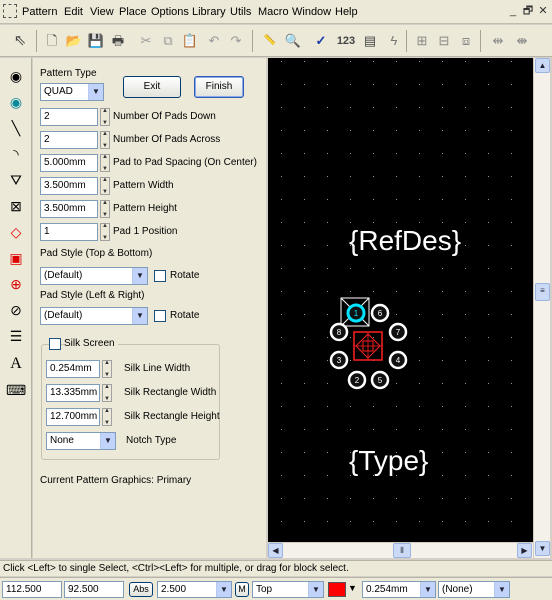 The image size is (552, 600). What do you see at coordinates (209, 12) in the screenshot?
I see `menu-library: Library` at bounding box center [209, 12].